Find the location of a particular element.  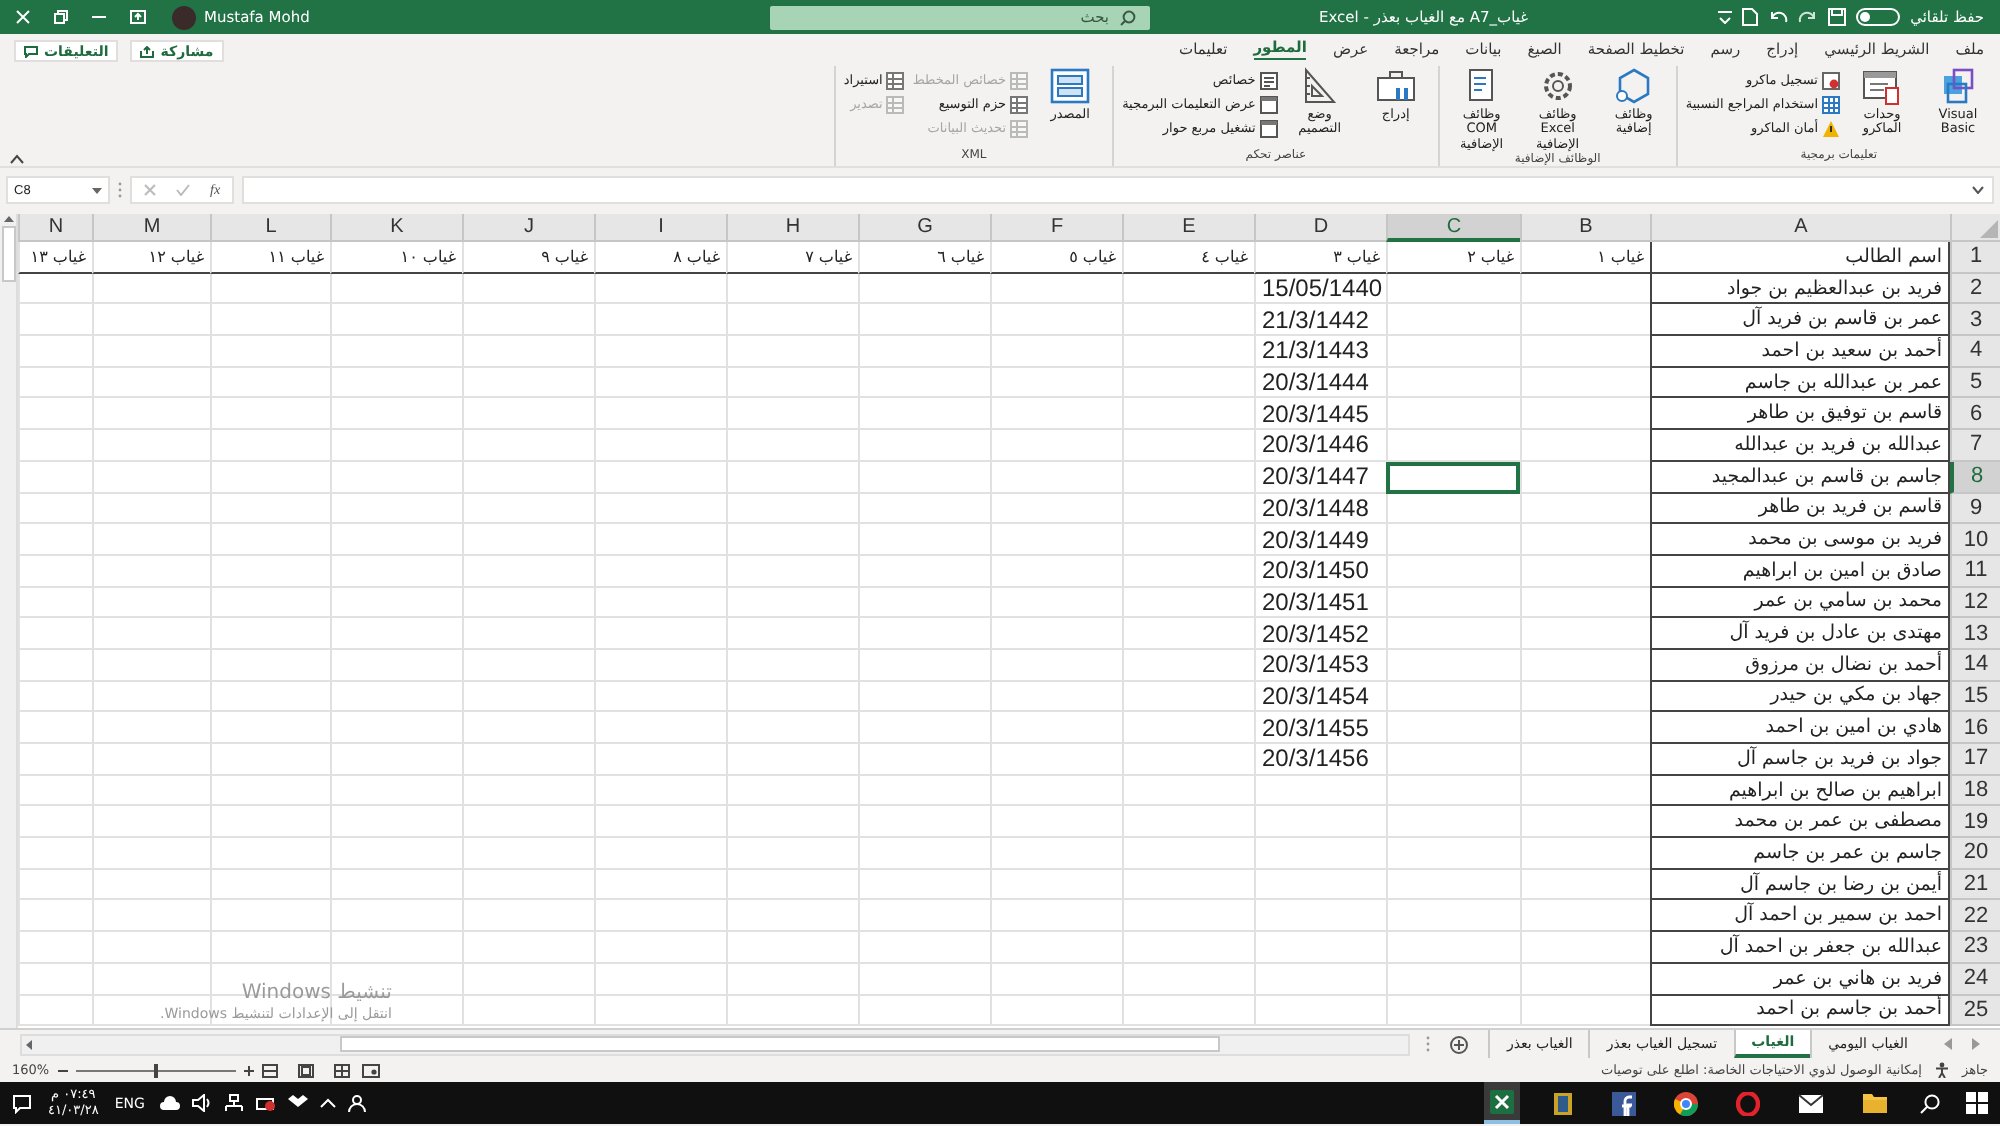

row-header: 12 is located at coordinates (1975, 603).